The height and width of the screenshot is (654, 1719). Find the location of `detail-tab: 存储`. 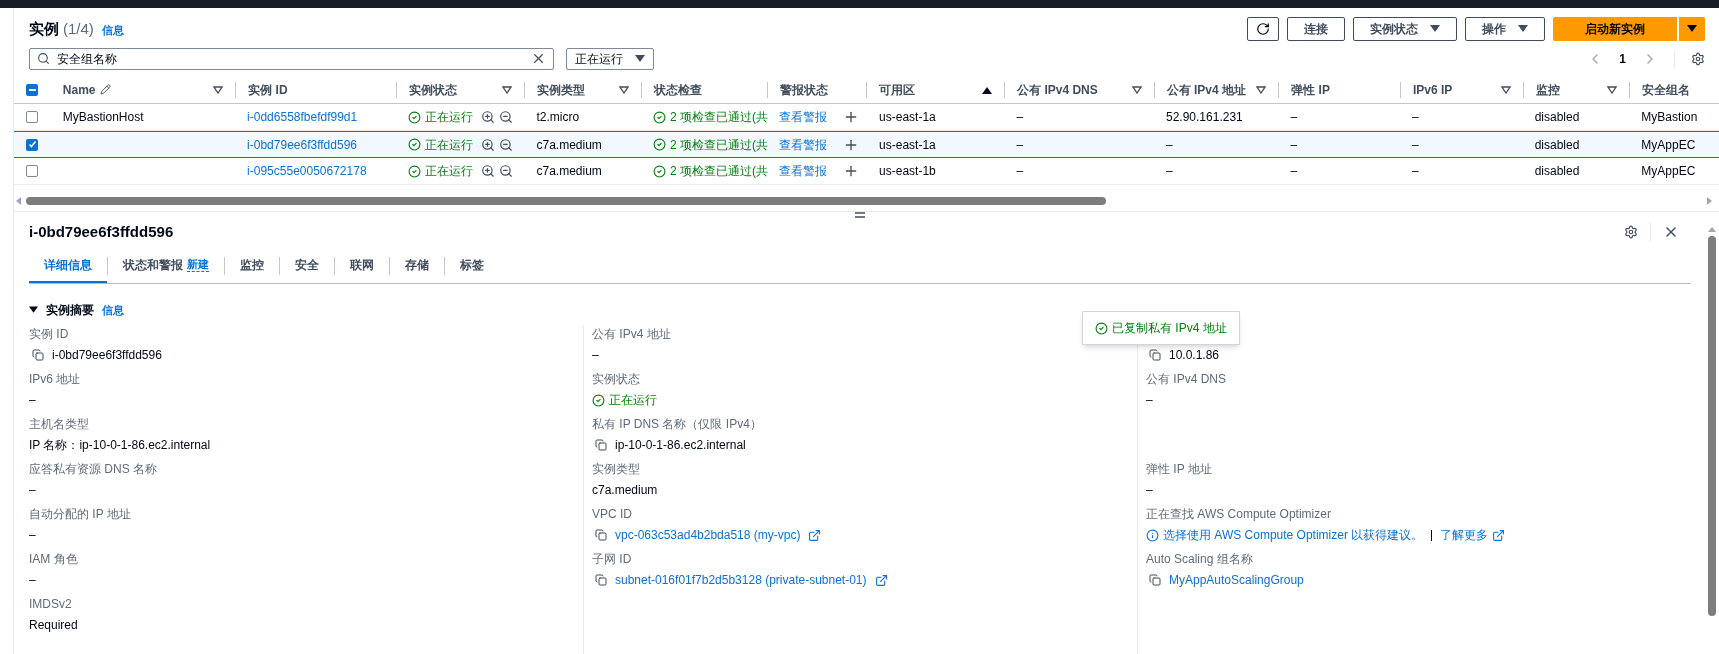

detail-tab: 存储 is located at coordinates (417, 266).